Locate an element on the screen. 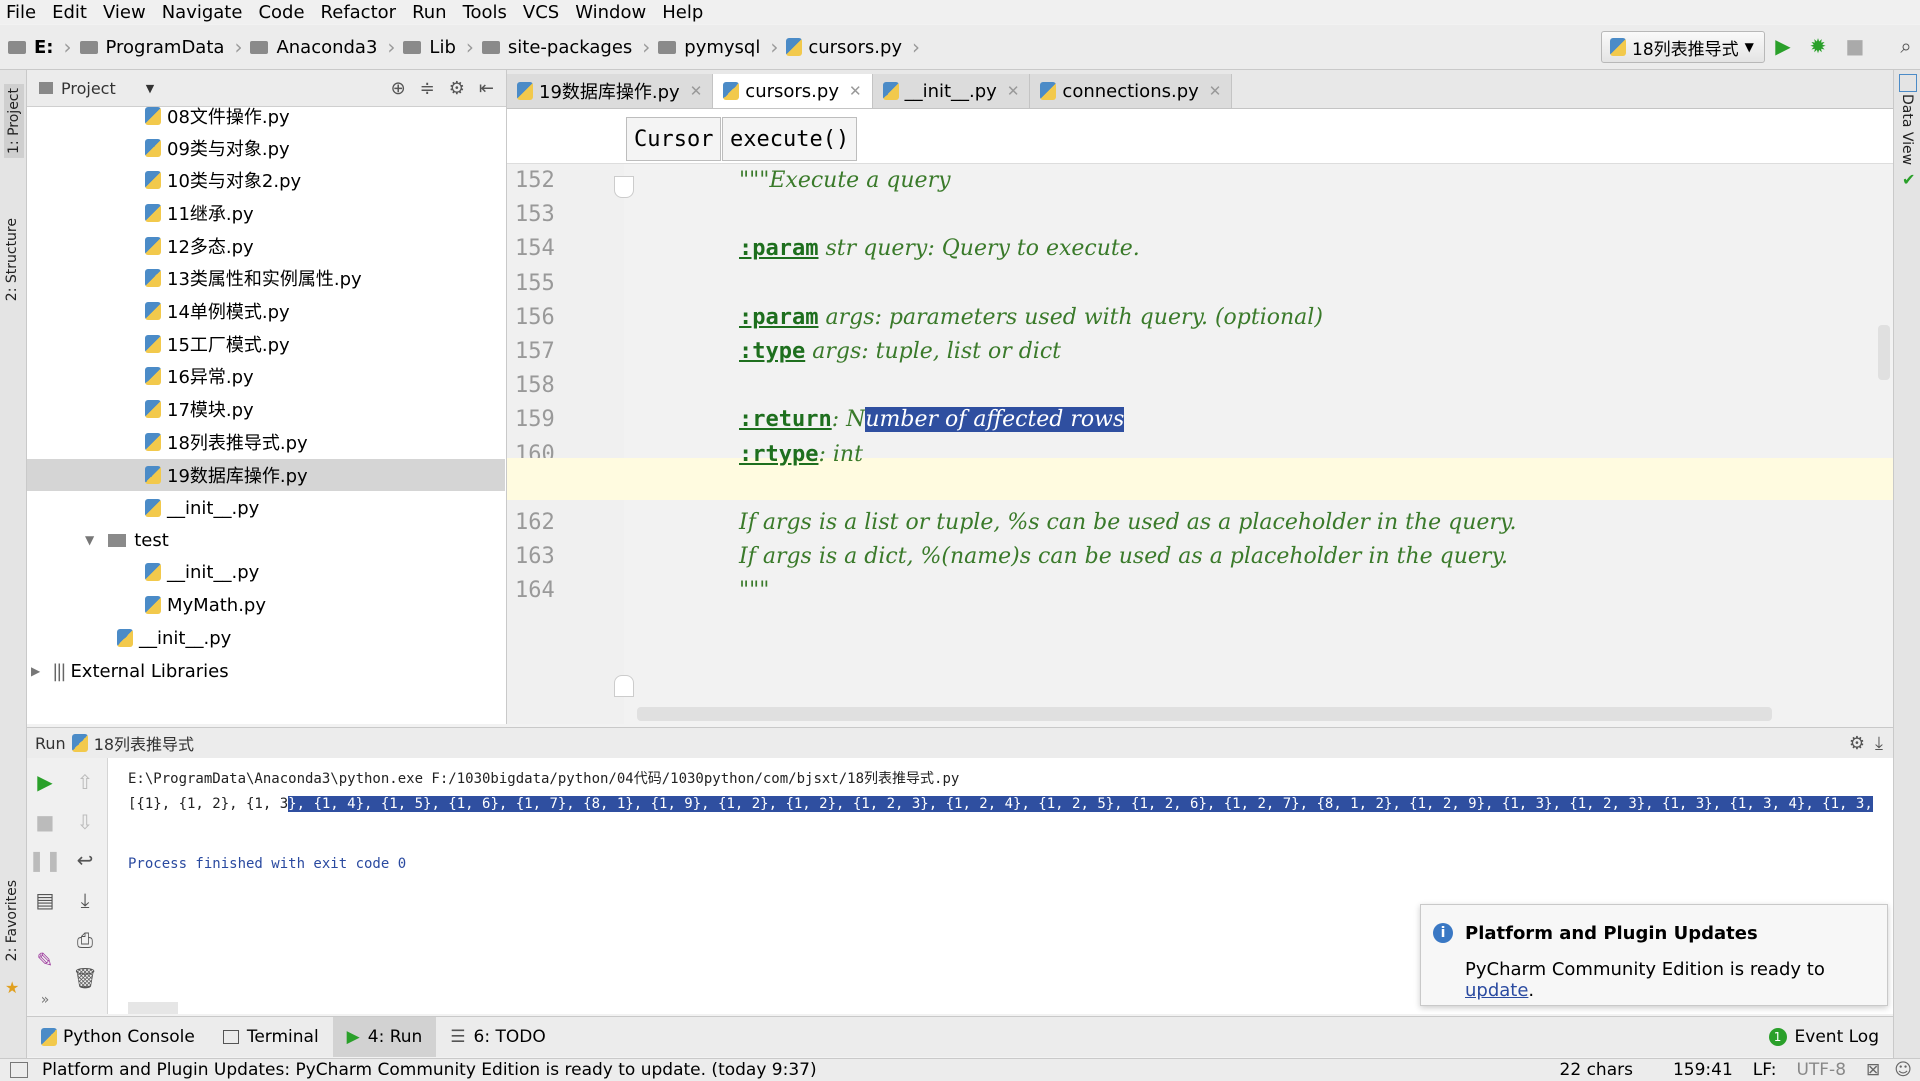 The height and width of the screenshot is (1081, 1920). collapse-icon: ≑ is located at coordinates (427, 88).